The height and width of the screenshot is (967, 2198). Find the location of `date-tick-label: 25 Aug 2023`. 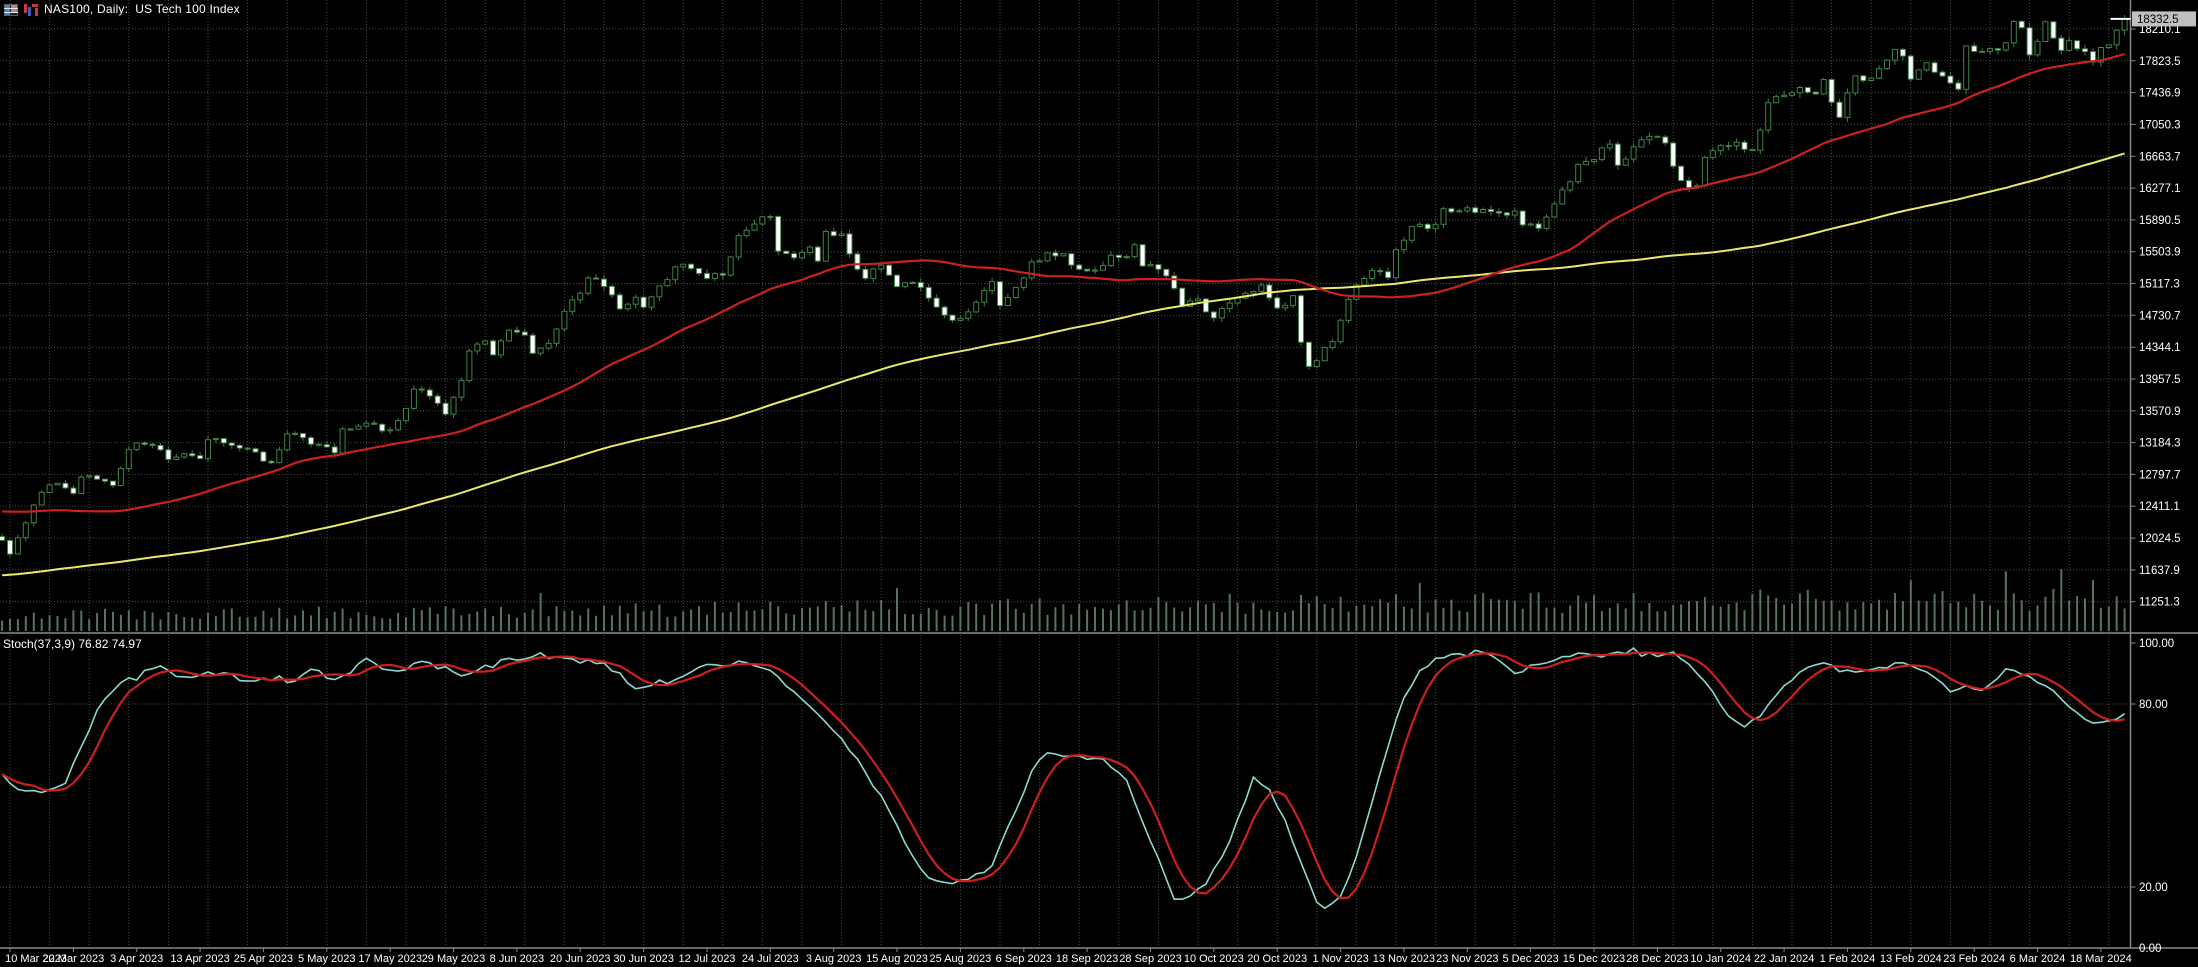

date-tick-label: 25 Aug 2023 is located at coordinates (961, 959).